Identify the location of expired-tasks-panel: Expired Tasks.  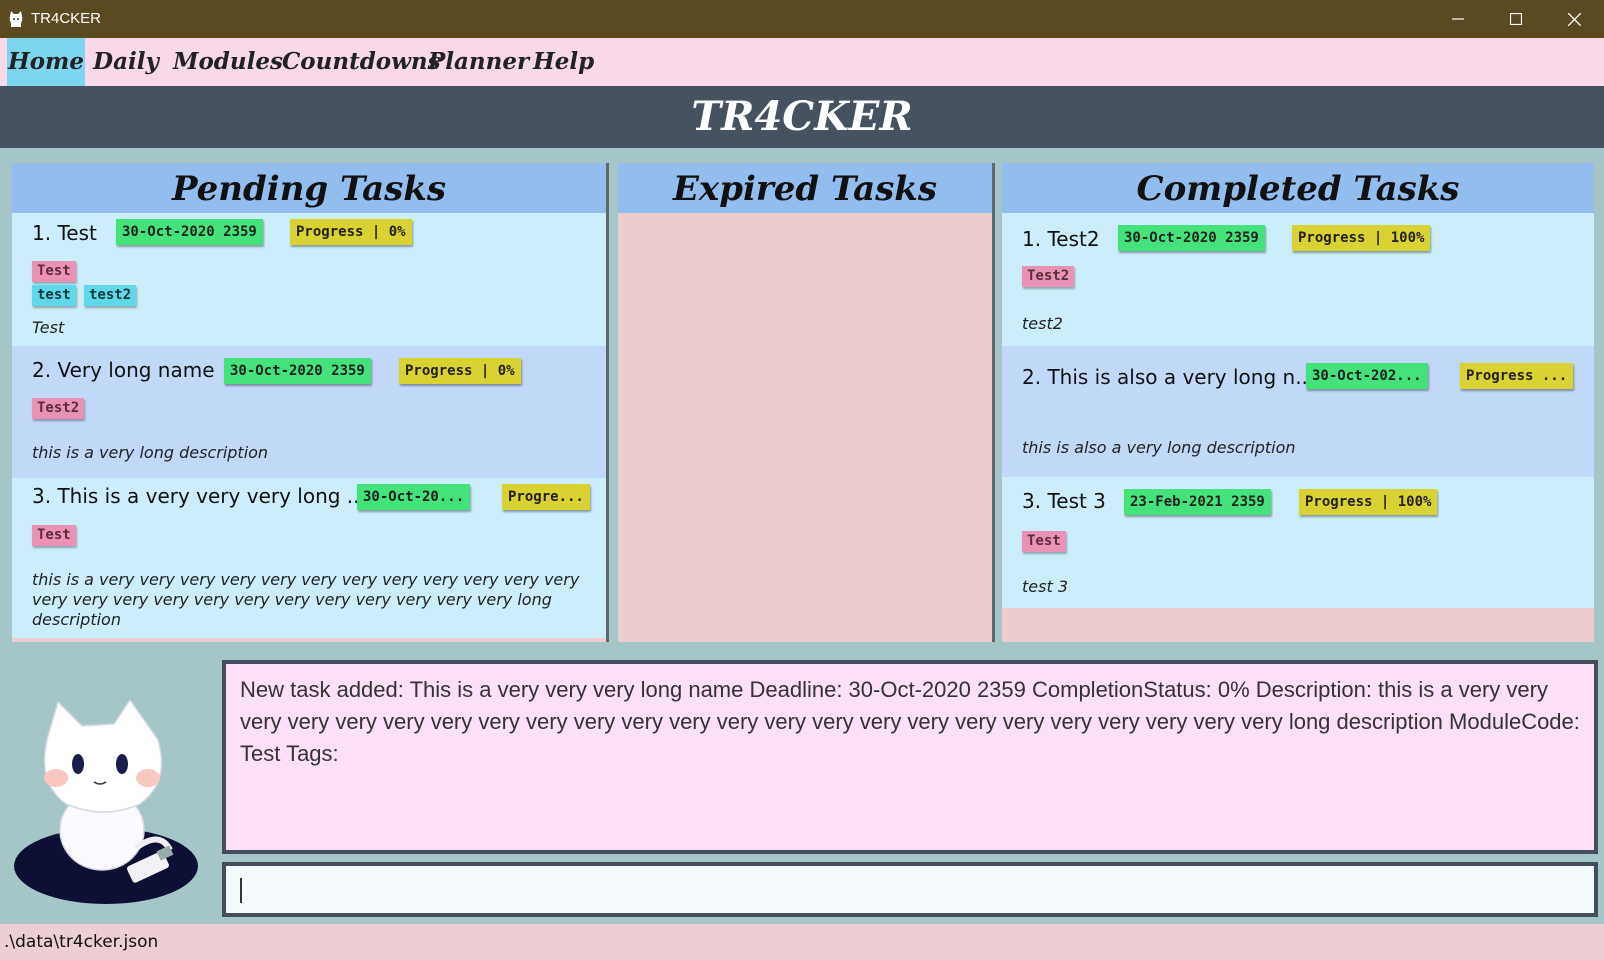
(805, 402).